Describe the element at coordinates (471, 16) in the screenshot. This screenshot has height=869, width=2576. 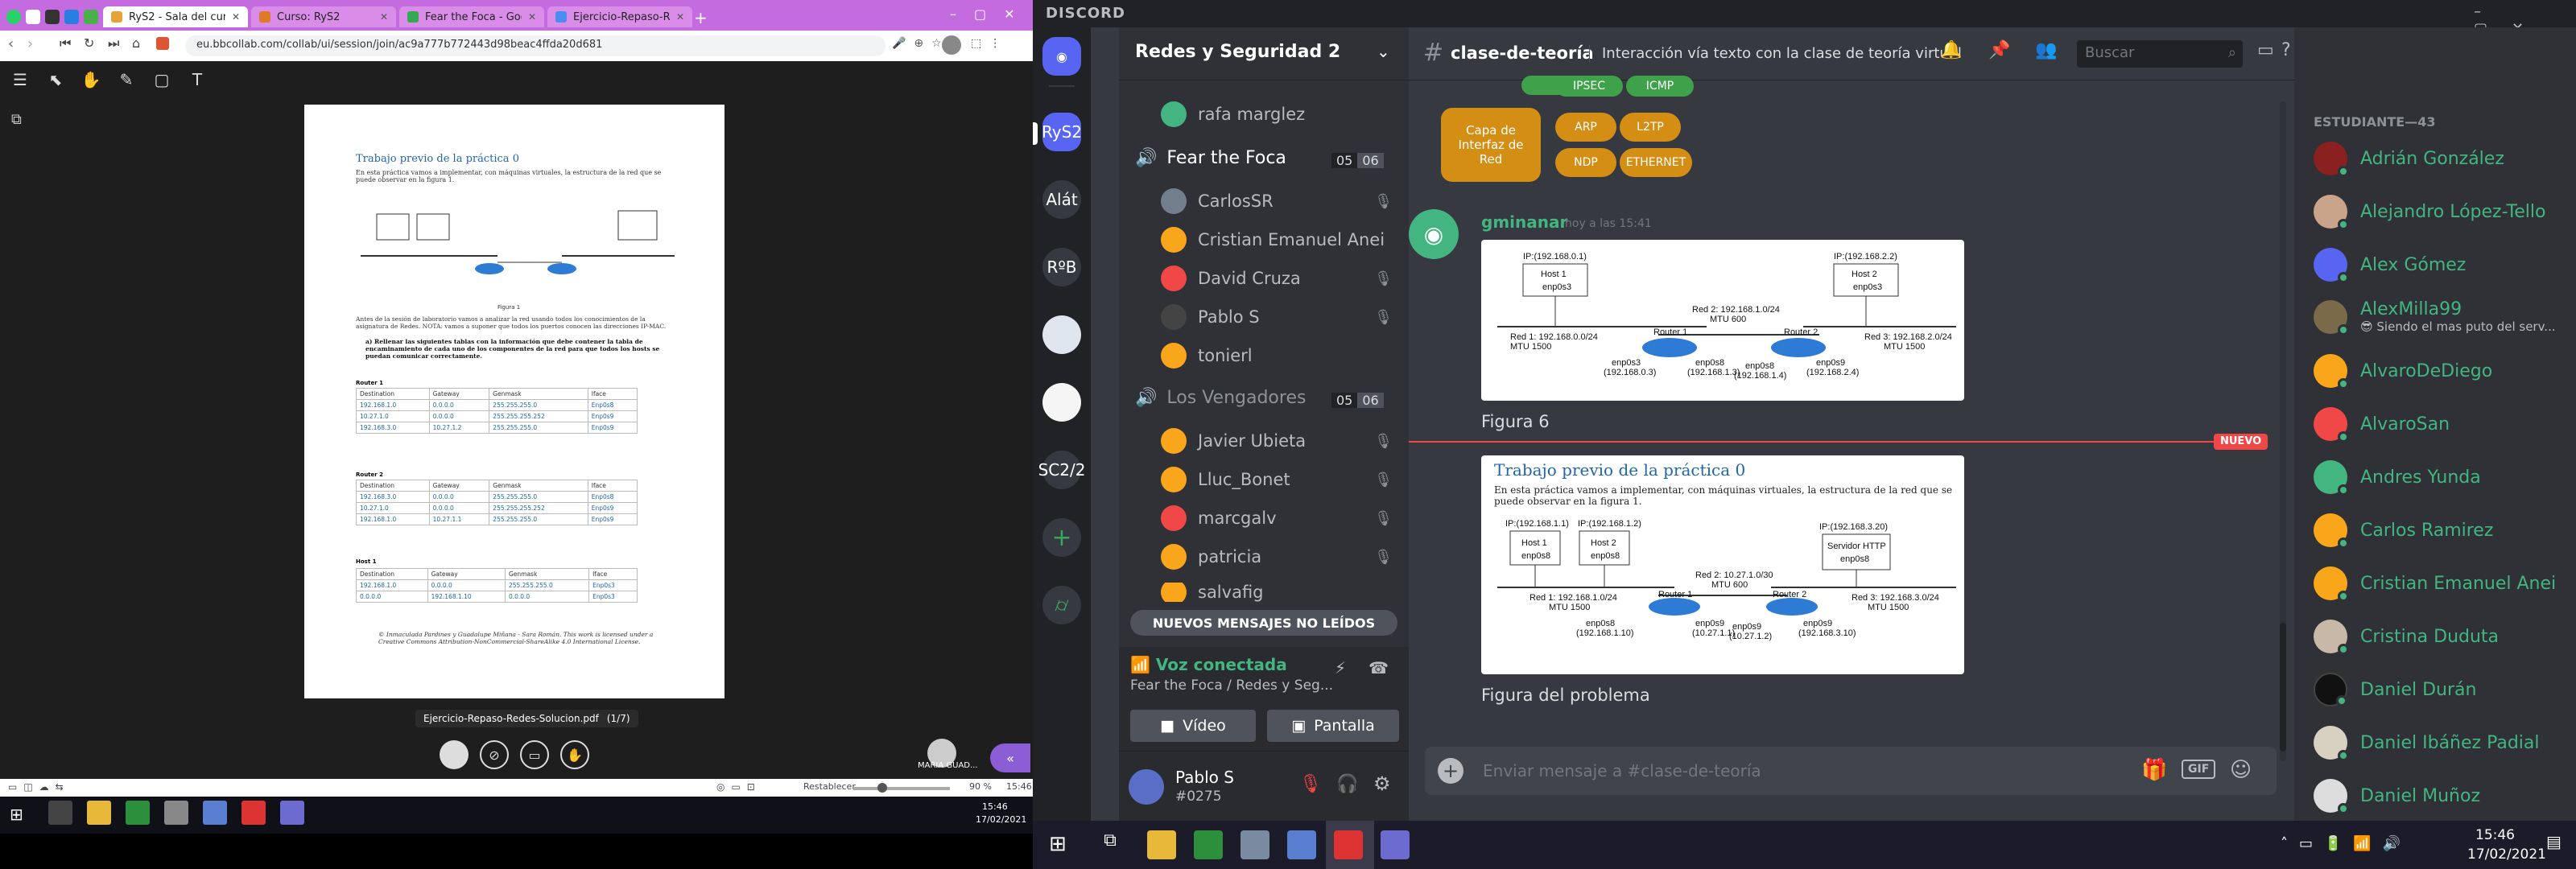
I see `tab-drive: Fear the Foca - Google Dr✕` at that location.